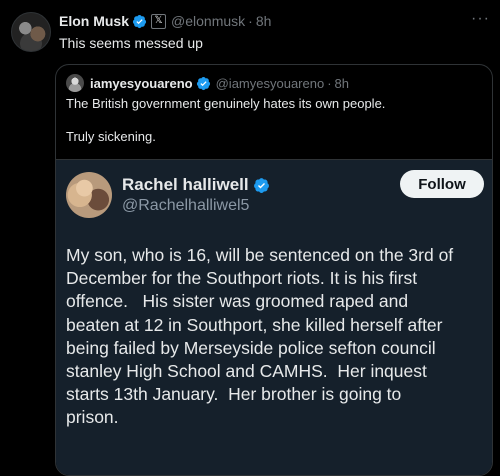 The height and width of the screenshot is (476, 500). I want to click on rachel-avatar, so click(89, 195).